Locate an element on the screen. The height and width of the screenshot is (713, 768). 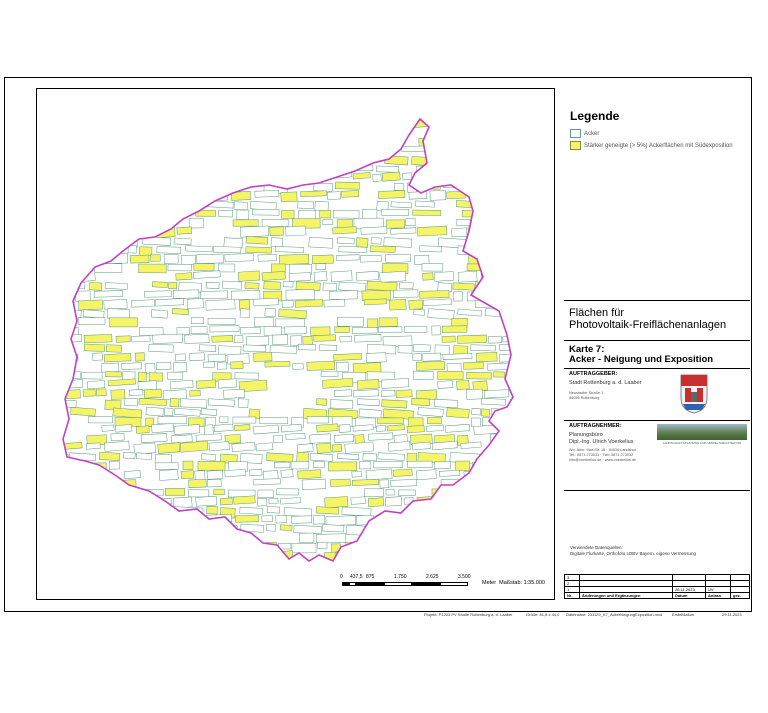
rev-header-text: Änderungen und Ergänzungen is located at coordinates (626, 595).